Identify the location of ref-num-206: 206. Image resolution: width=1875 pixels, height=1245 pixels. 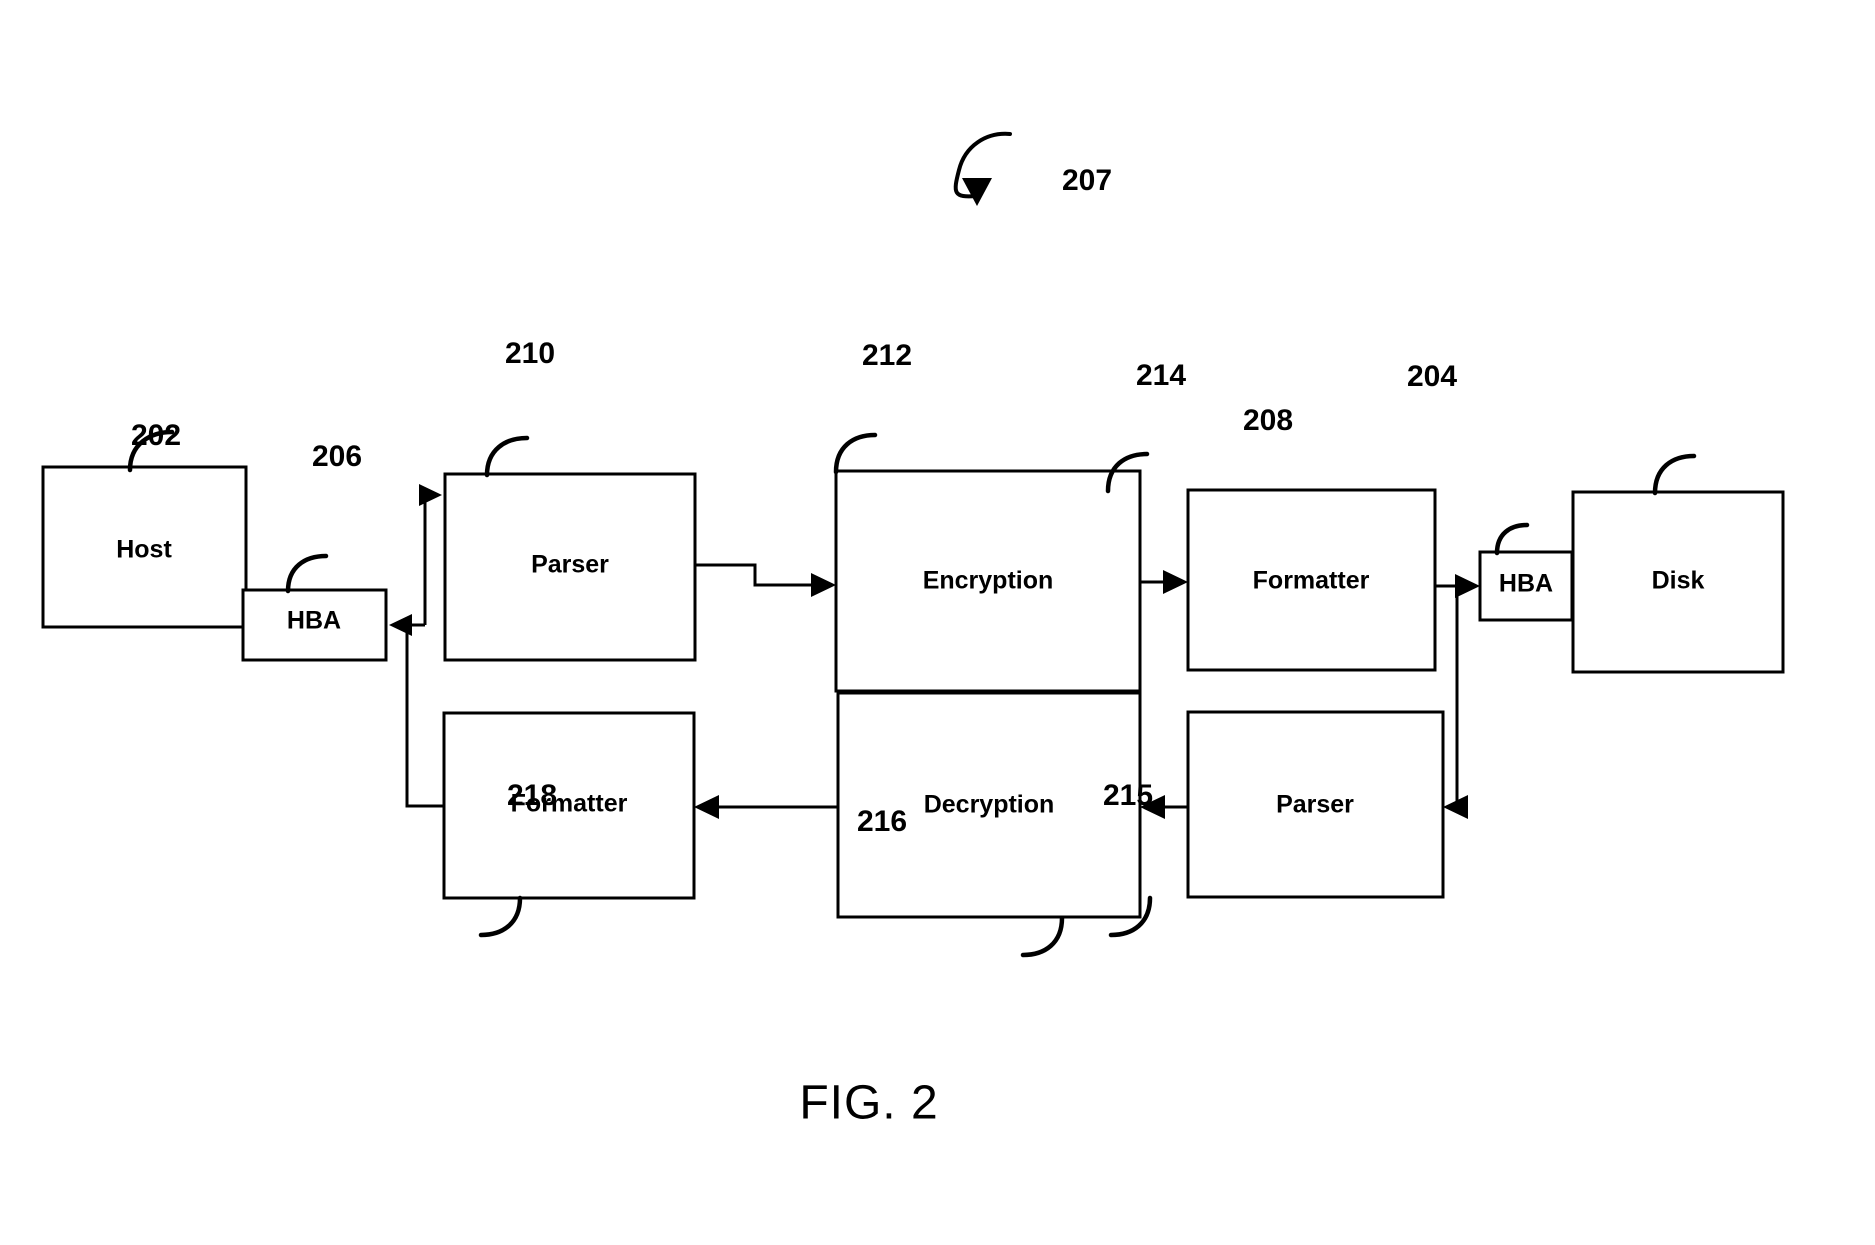
(337, 456).